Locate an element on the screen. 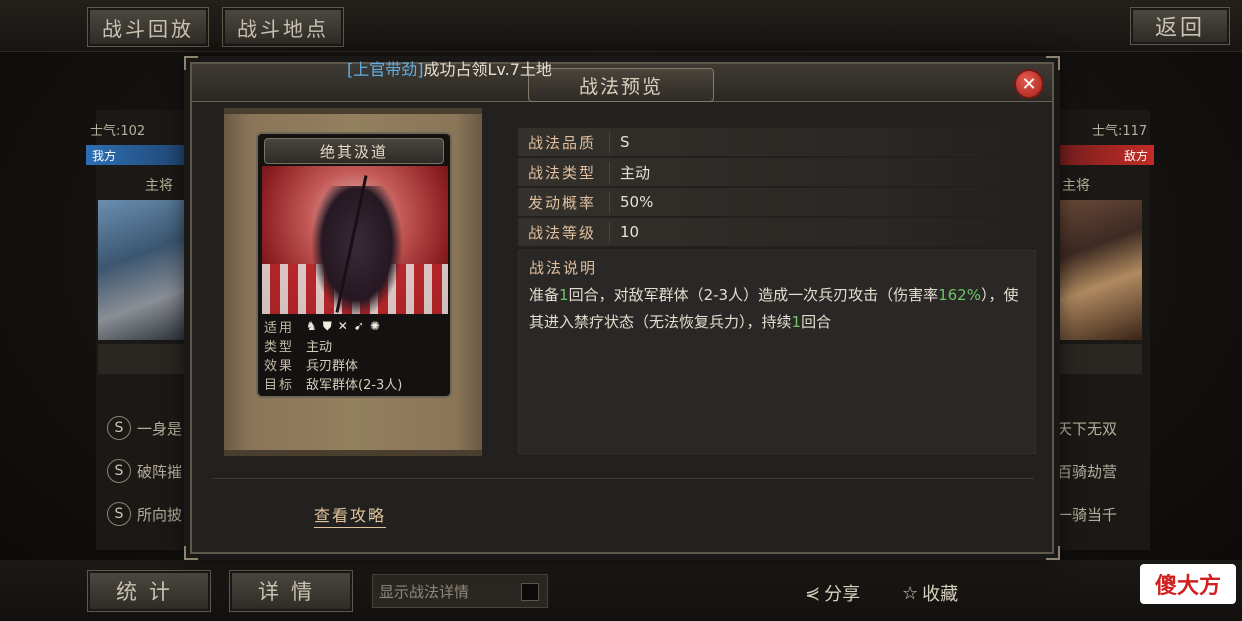  enemy-tag: 敌方 is located at coordinates (1102, 155).